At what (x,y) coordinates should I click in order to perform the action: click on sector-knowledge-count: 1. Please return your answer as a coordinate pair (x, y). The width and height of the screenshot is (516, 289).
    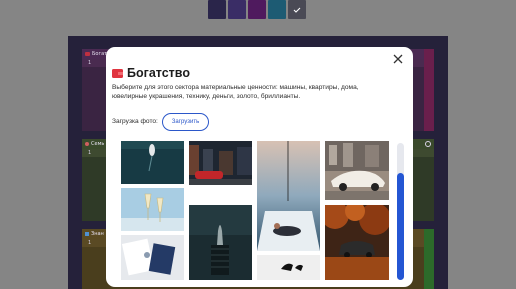
    Looking at the image, I should click on (90, 243).